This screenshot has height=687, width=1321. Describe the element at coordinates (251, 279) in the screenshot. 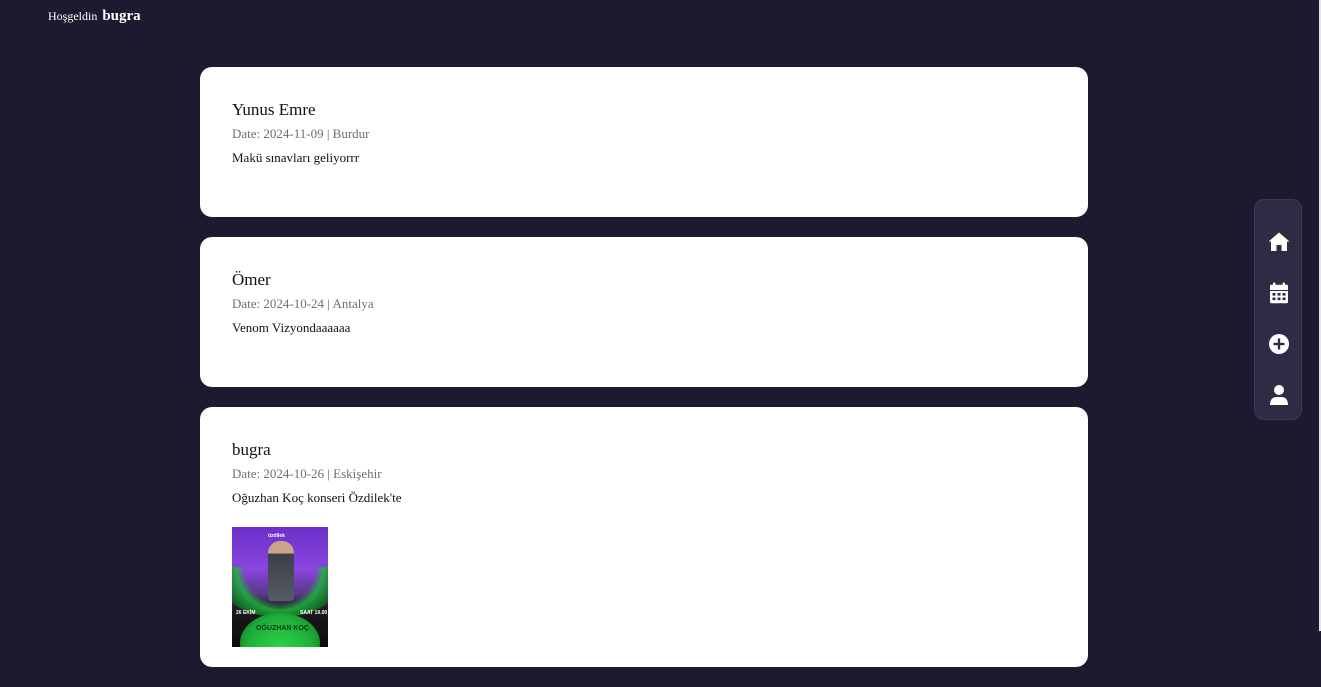

I see `post-author: Ömer` at that location.